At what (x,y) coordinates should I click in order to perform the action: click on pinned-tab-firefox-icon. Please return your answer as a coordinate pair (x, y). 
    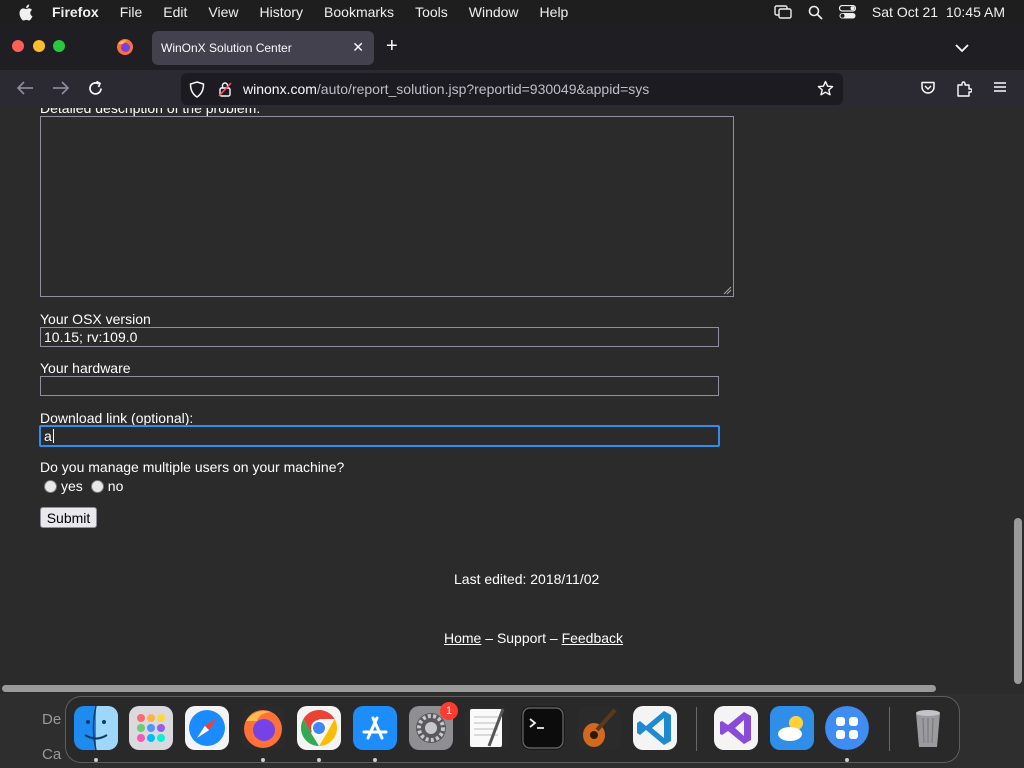
    Looking at the image, I should click on (125, 47).